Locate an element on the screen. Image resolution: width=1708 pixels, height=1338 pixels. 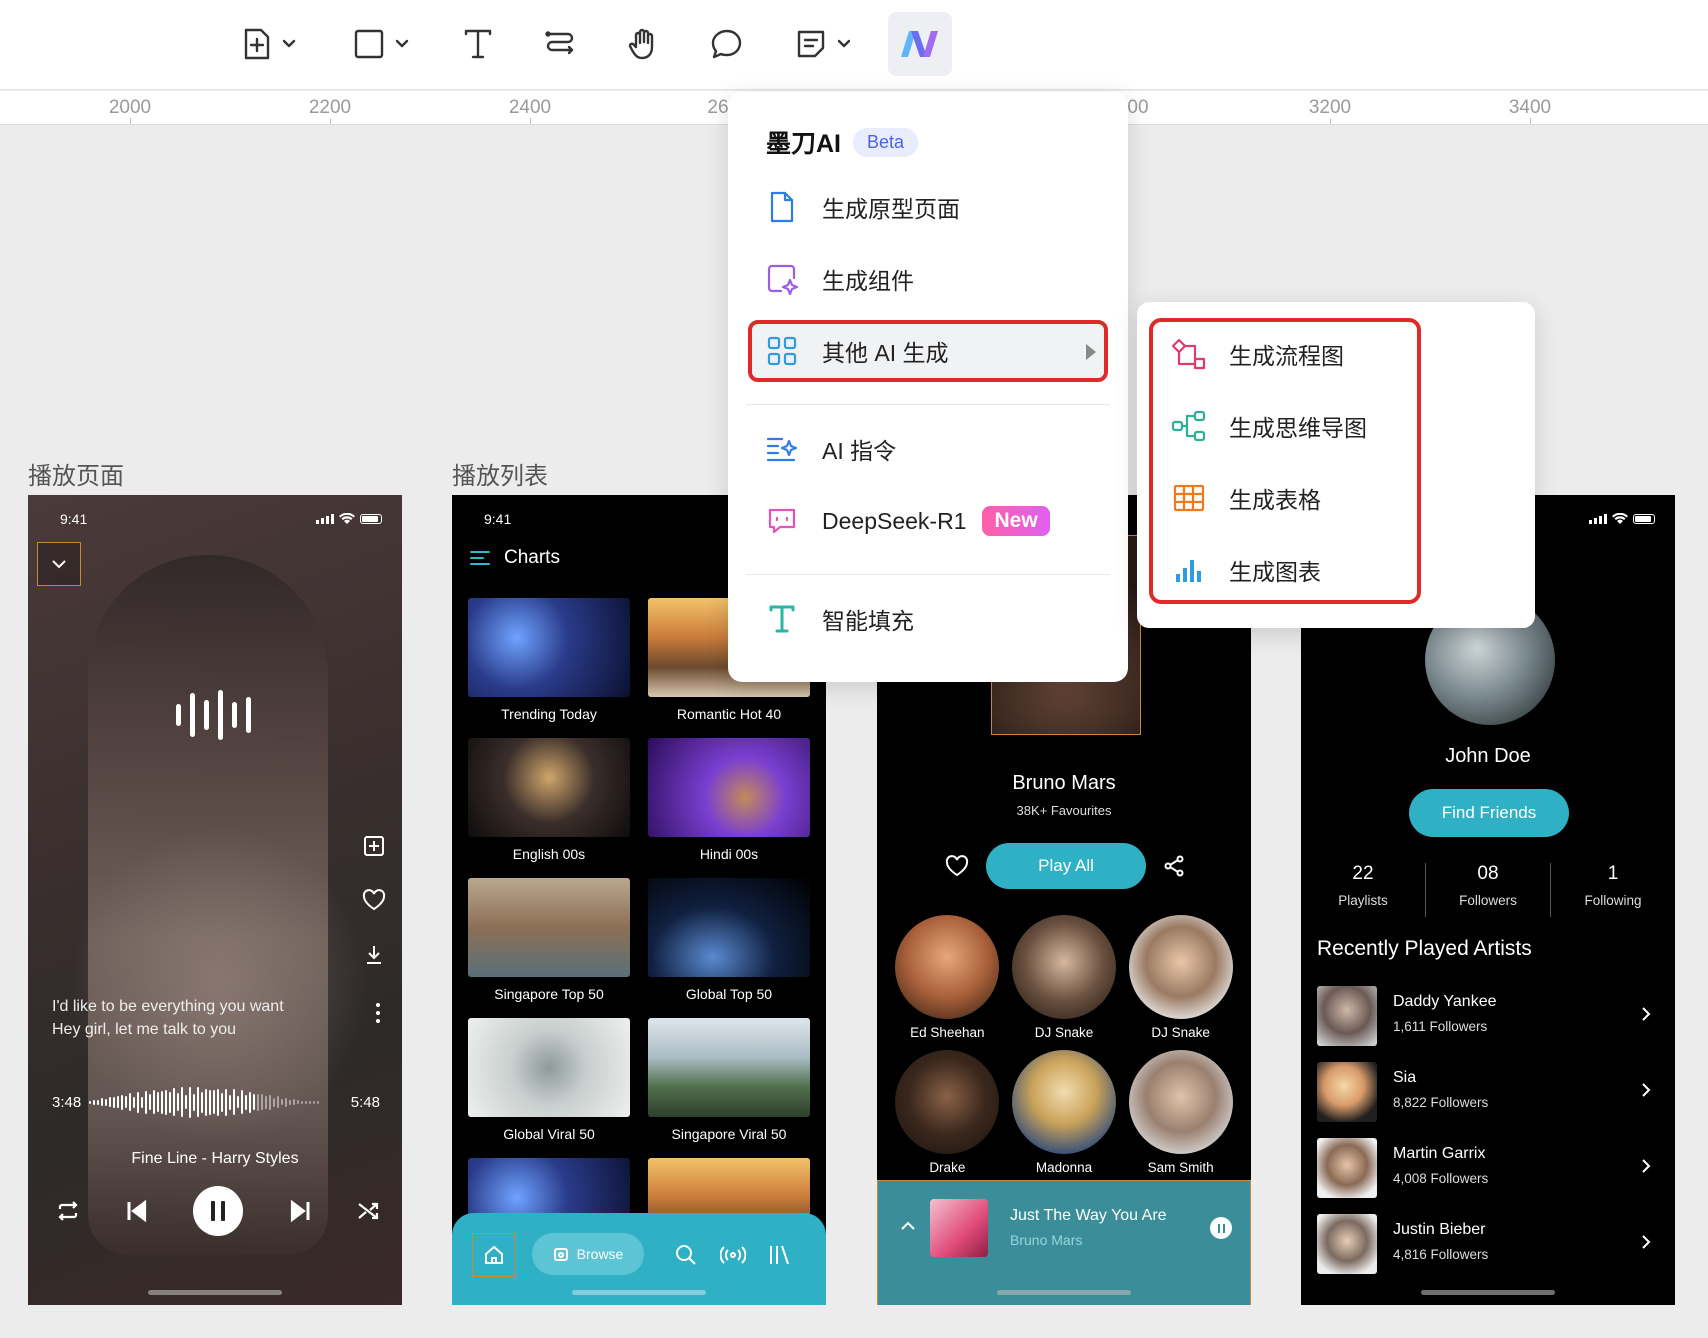
list-item: Daddy Yankee 1,611 Followers is located at coordinates (1488, 1018).